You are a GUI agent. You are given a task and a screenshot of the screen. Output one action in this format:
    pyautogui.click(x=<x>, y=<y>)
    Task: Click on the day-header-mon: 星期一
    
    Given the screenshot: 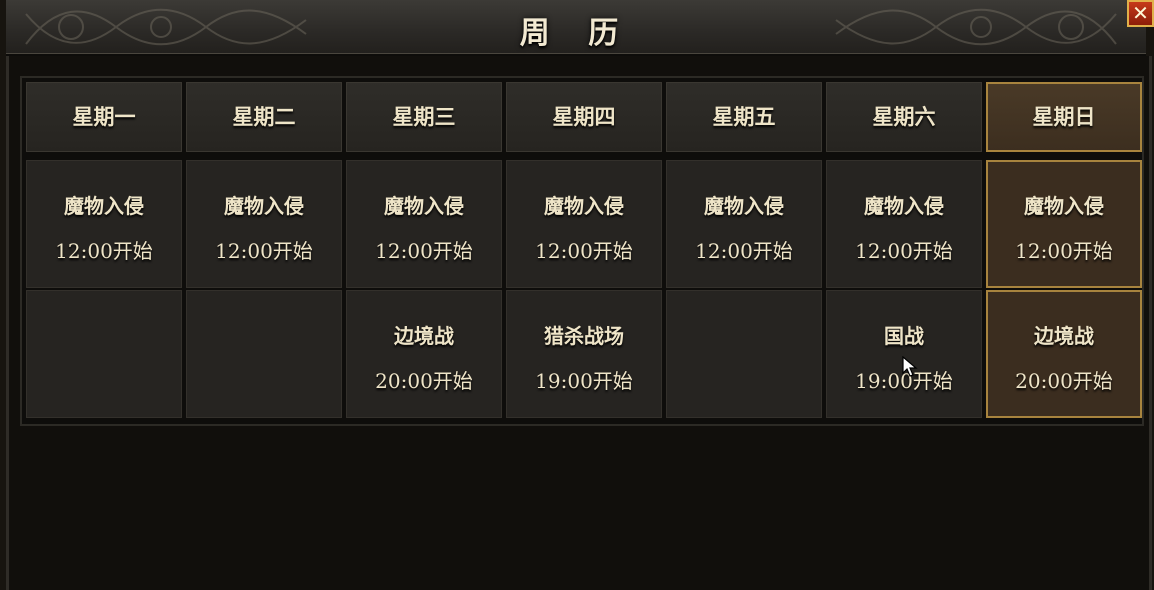 What is the action you would take?
    pyautogui.click(x=104, y=117)
    